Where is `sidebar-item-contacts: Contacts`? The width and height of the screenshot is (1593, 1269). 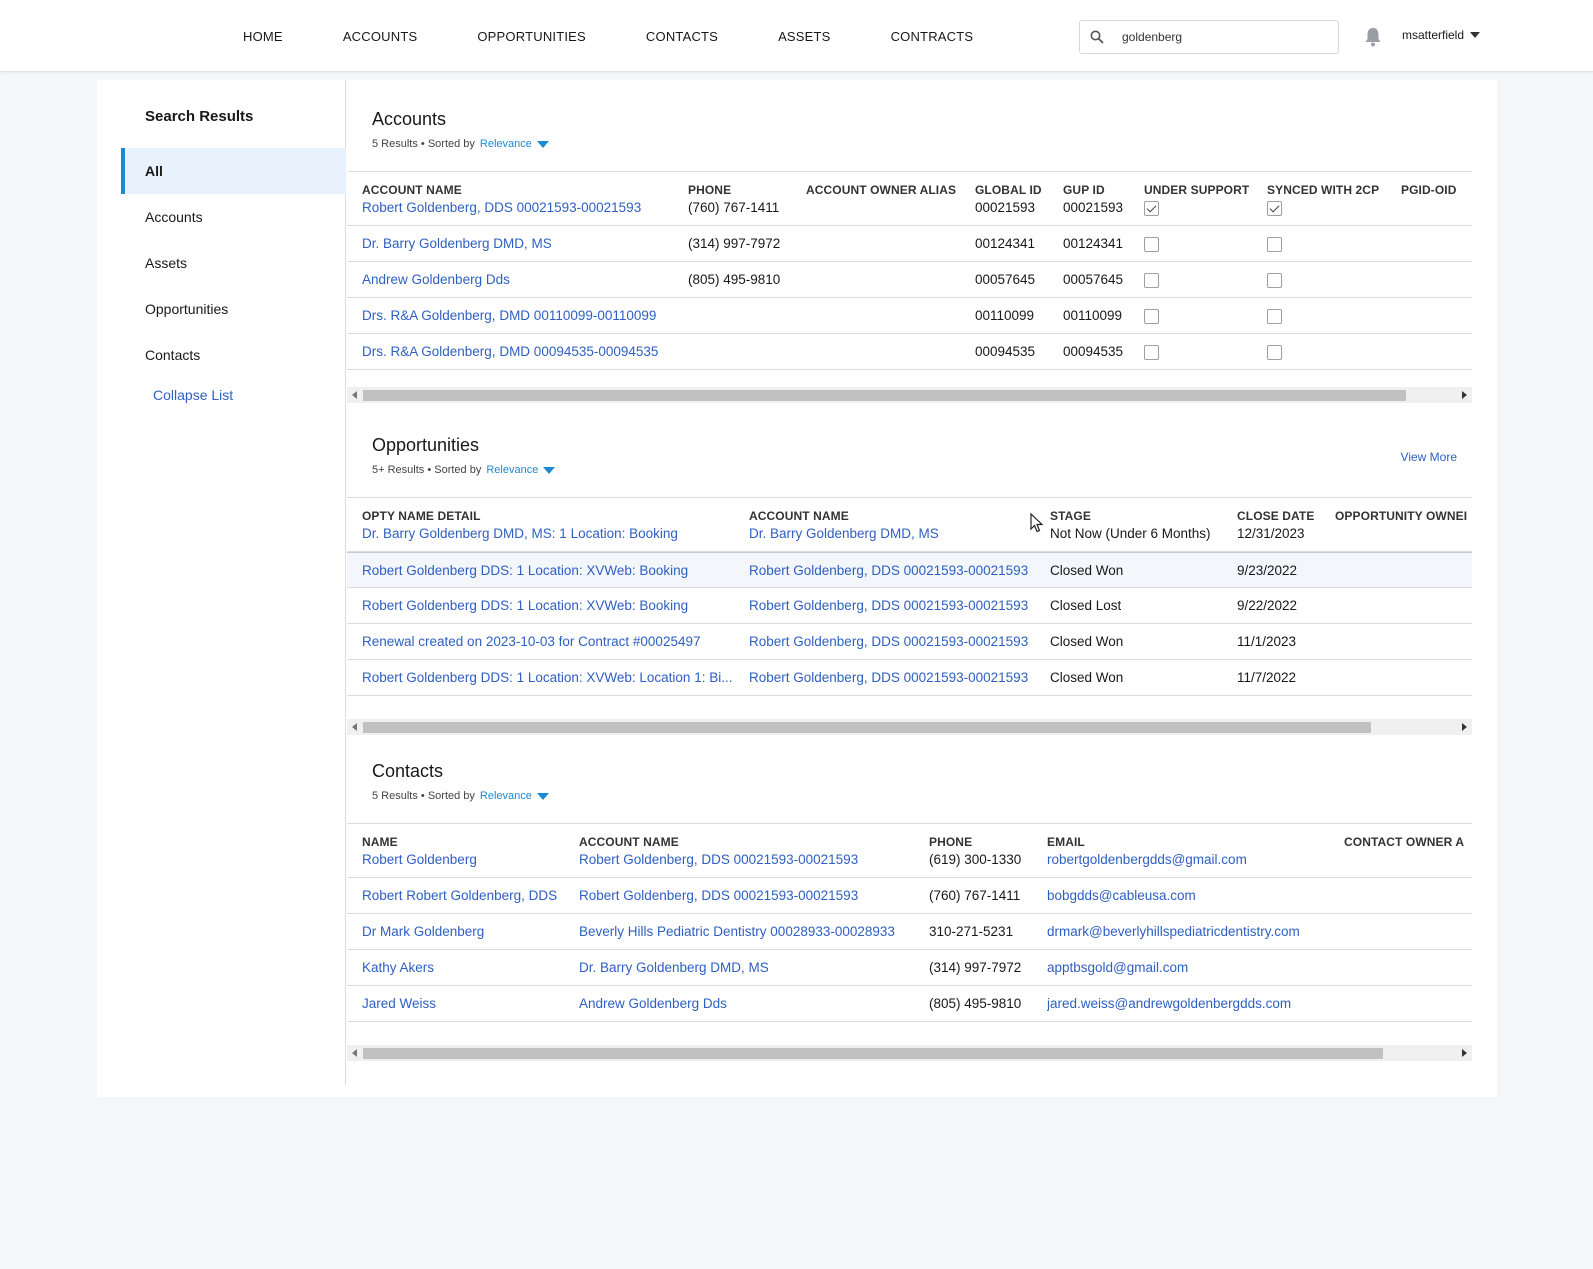
sidebar-item-contacts: Contacts is located at coordinates (233, 355).